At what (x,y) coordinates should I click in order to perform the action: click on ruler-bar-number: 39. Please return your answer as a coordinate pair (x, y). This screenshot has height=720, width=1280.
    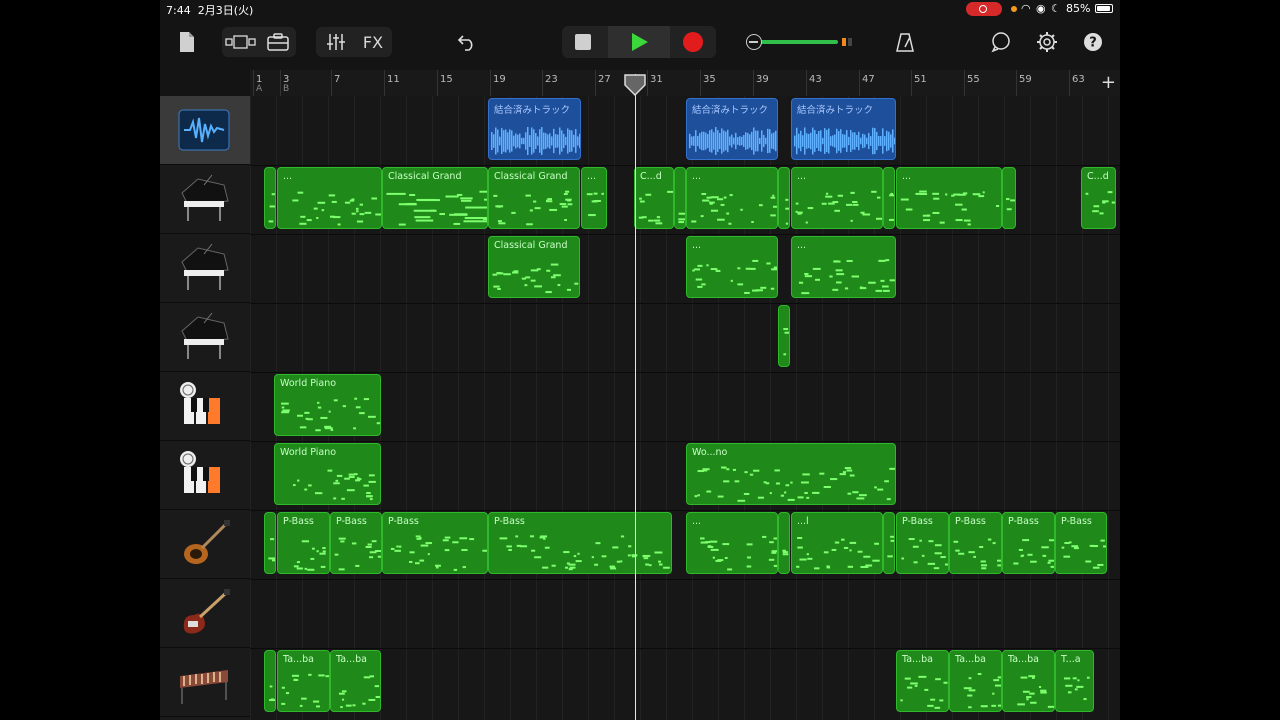
    Looking at the image, I should click on (762, 79).